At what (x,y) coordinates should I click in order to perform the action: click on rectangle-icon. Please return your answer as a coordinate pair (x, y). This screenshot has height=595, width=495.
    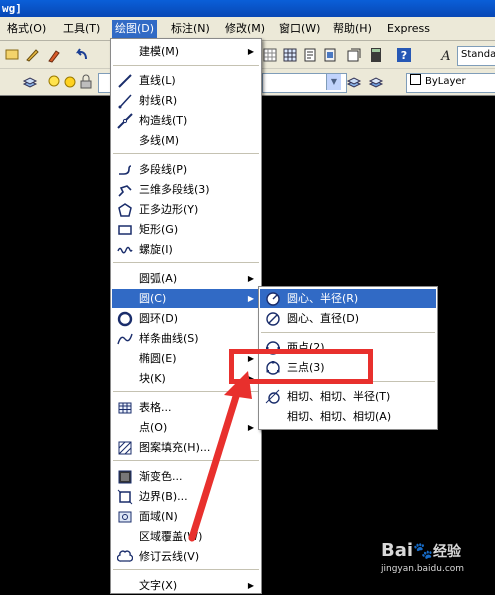
    Looking at the image, I should click on (125, 230).